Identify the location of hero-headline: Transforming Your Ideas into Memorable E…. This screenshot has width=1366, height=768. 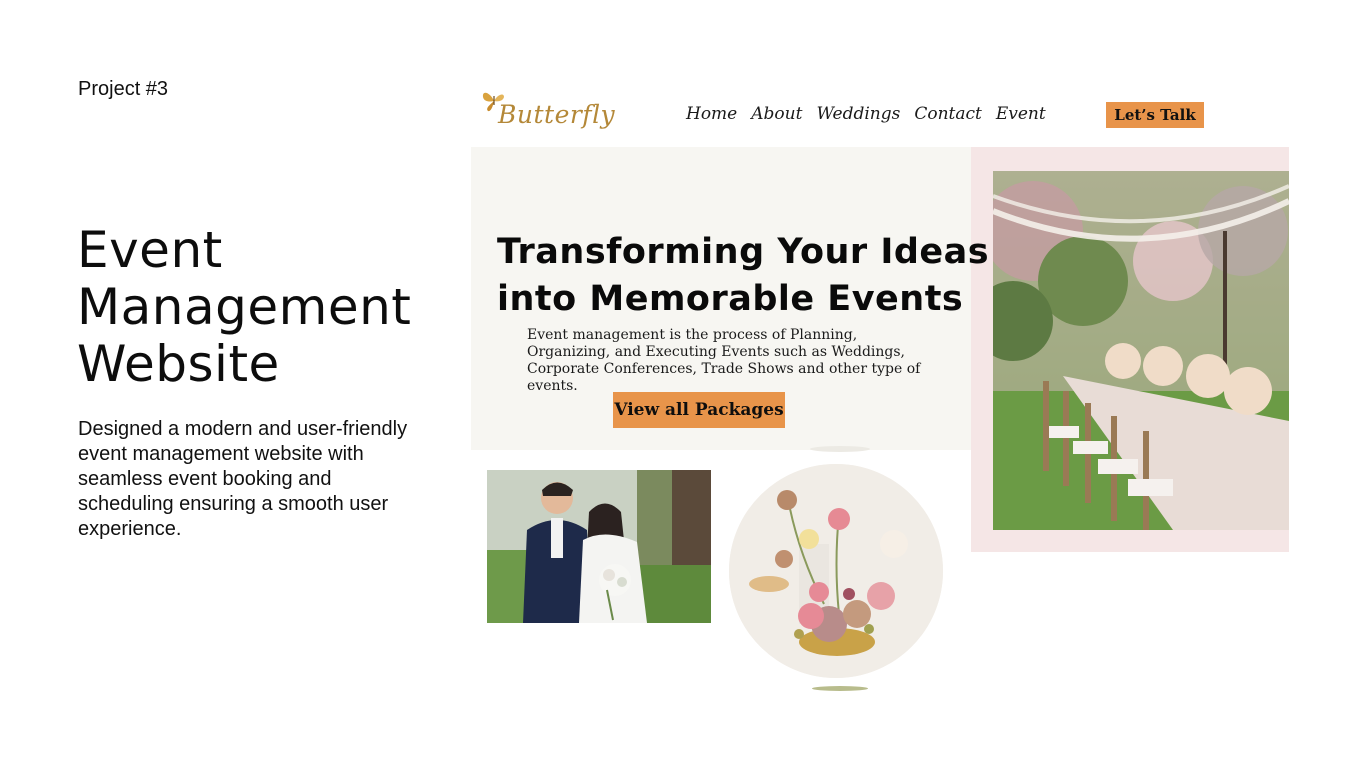
(757, 276).